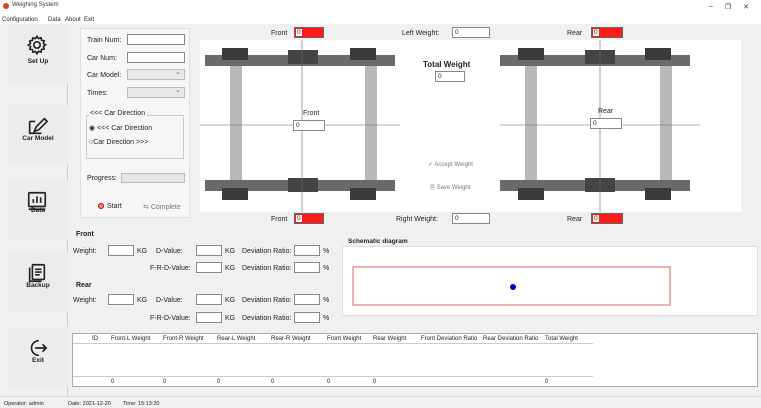 Image resolution: width=761 pixels, height=408 pixels. Describe the element at coordinates (607, 32) in the screenshot. I see `top-rear-value: 0` at that location.